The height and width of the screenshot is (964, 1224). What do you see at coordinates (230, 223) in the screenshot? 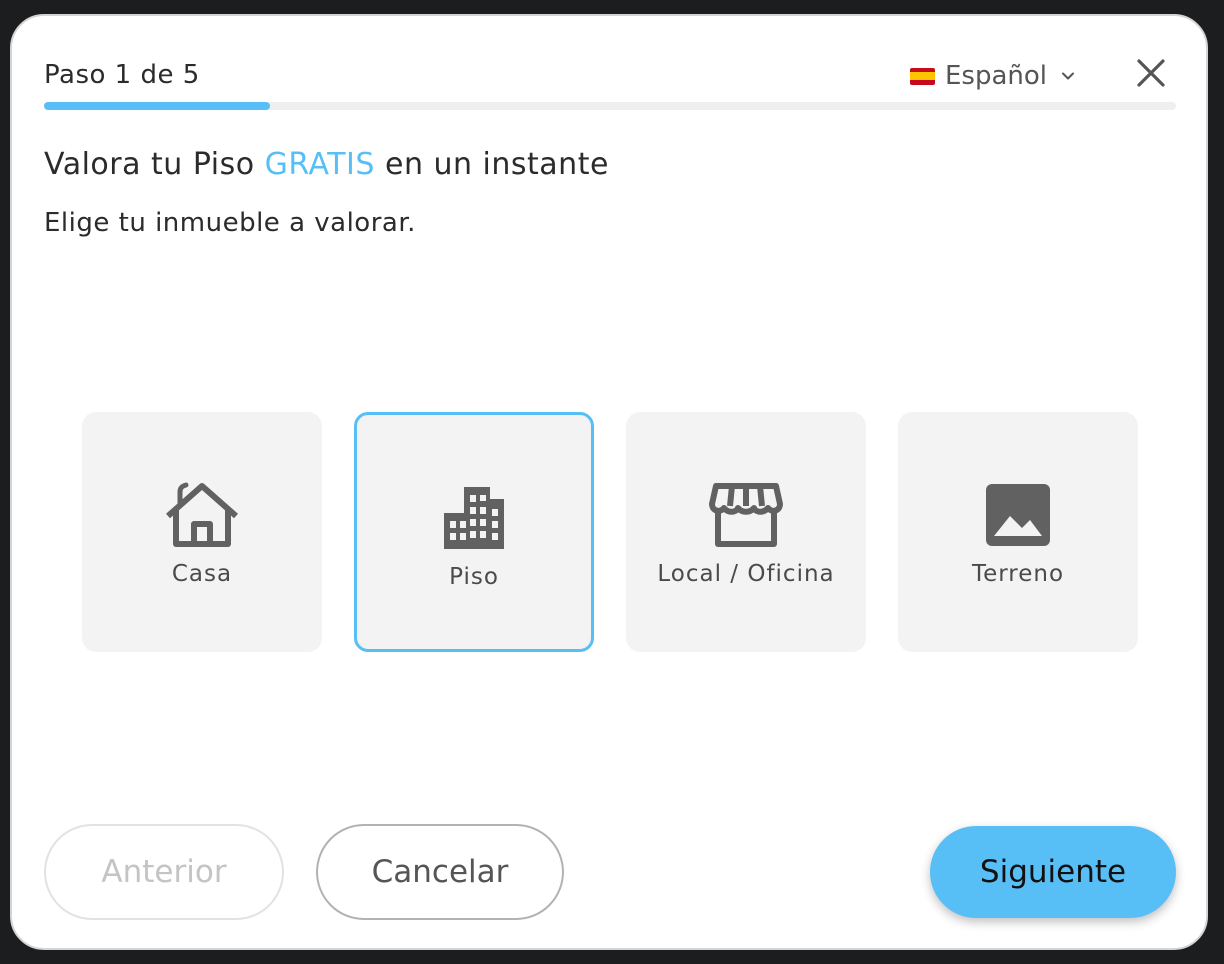
I see `page-subtitle: Elige tu inmueble a valorar.` at bounding box center [230, 223].